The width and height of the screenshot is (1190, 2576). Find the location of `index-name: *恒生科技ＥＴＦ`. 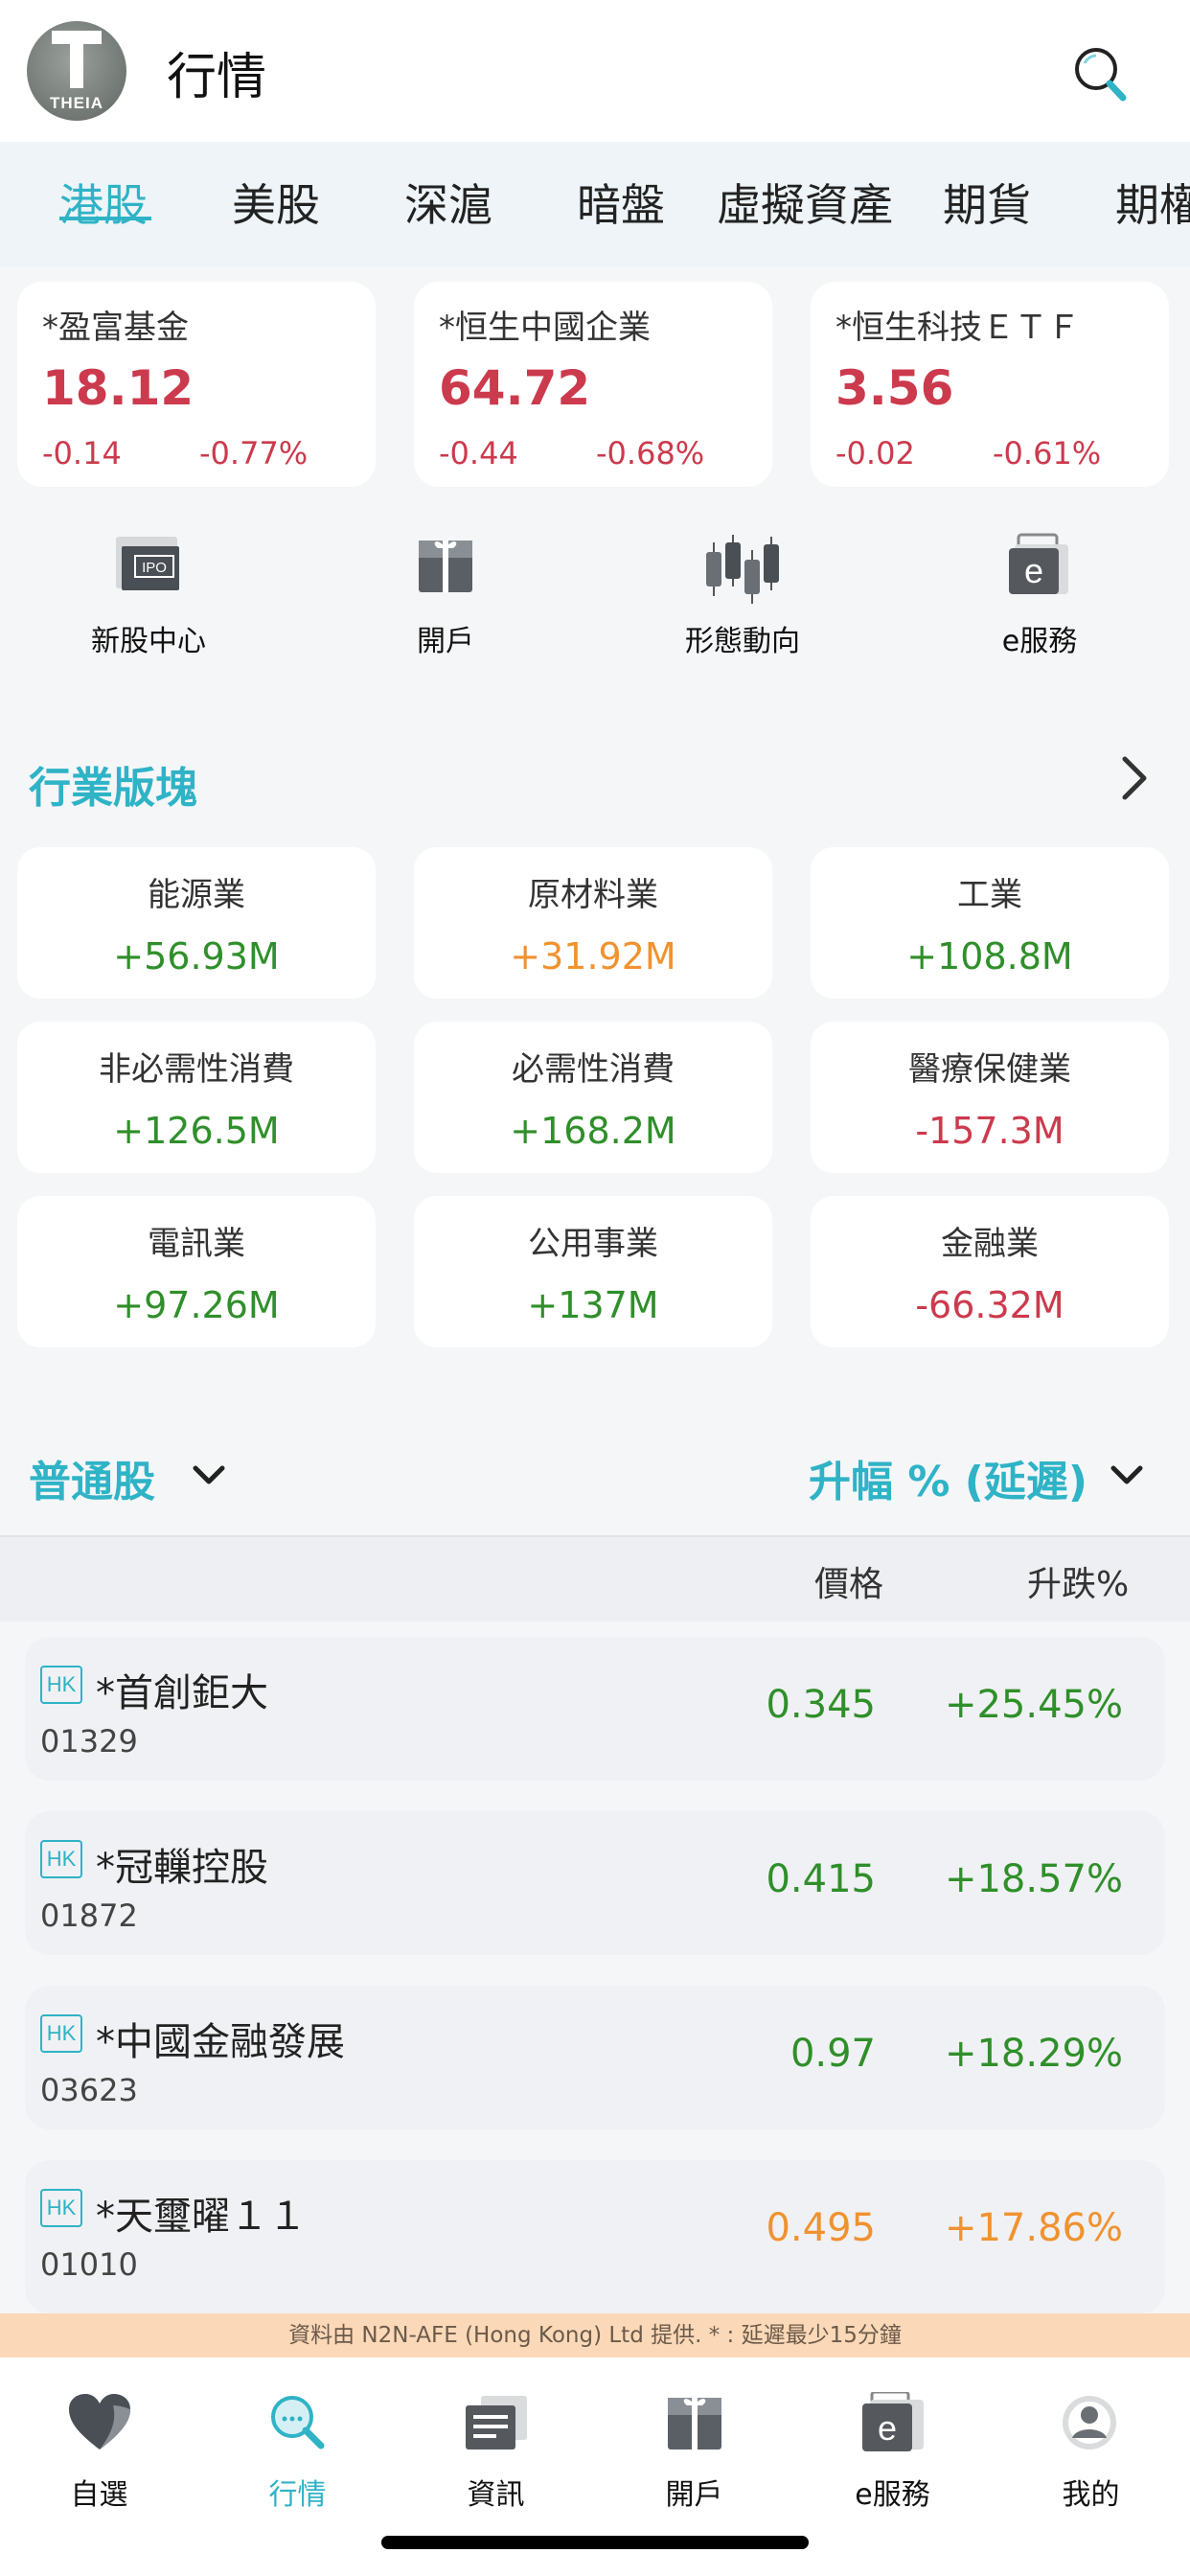

index-name: *恒生科技ＥＴＦ is located at coordinates (958, 328).